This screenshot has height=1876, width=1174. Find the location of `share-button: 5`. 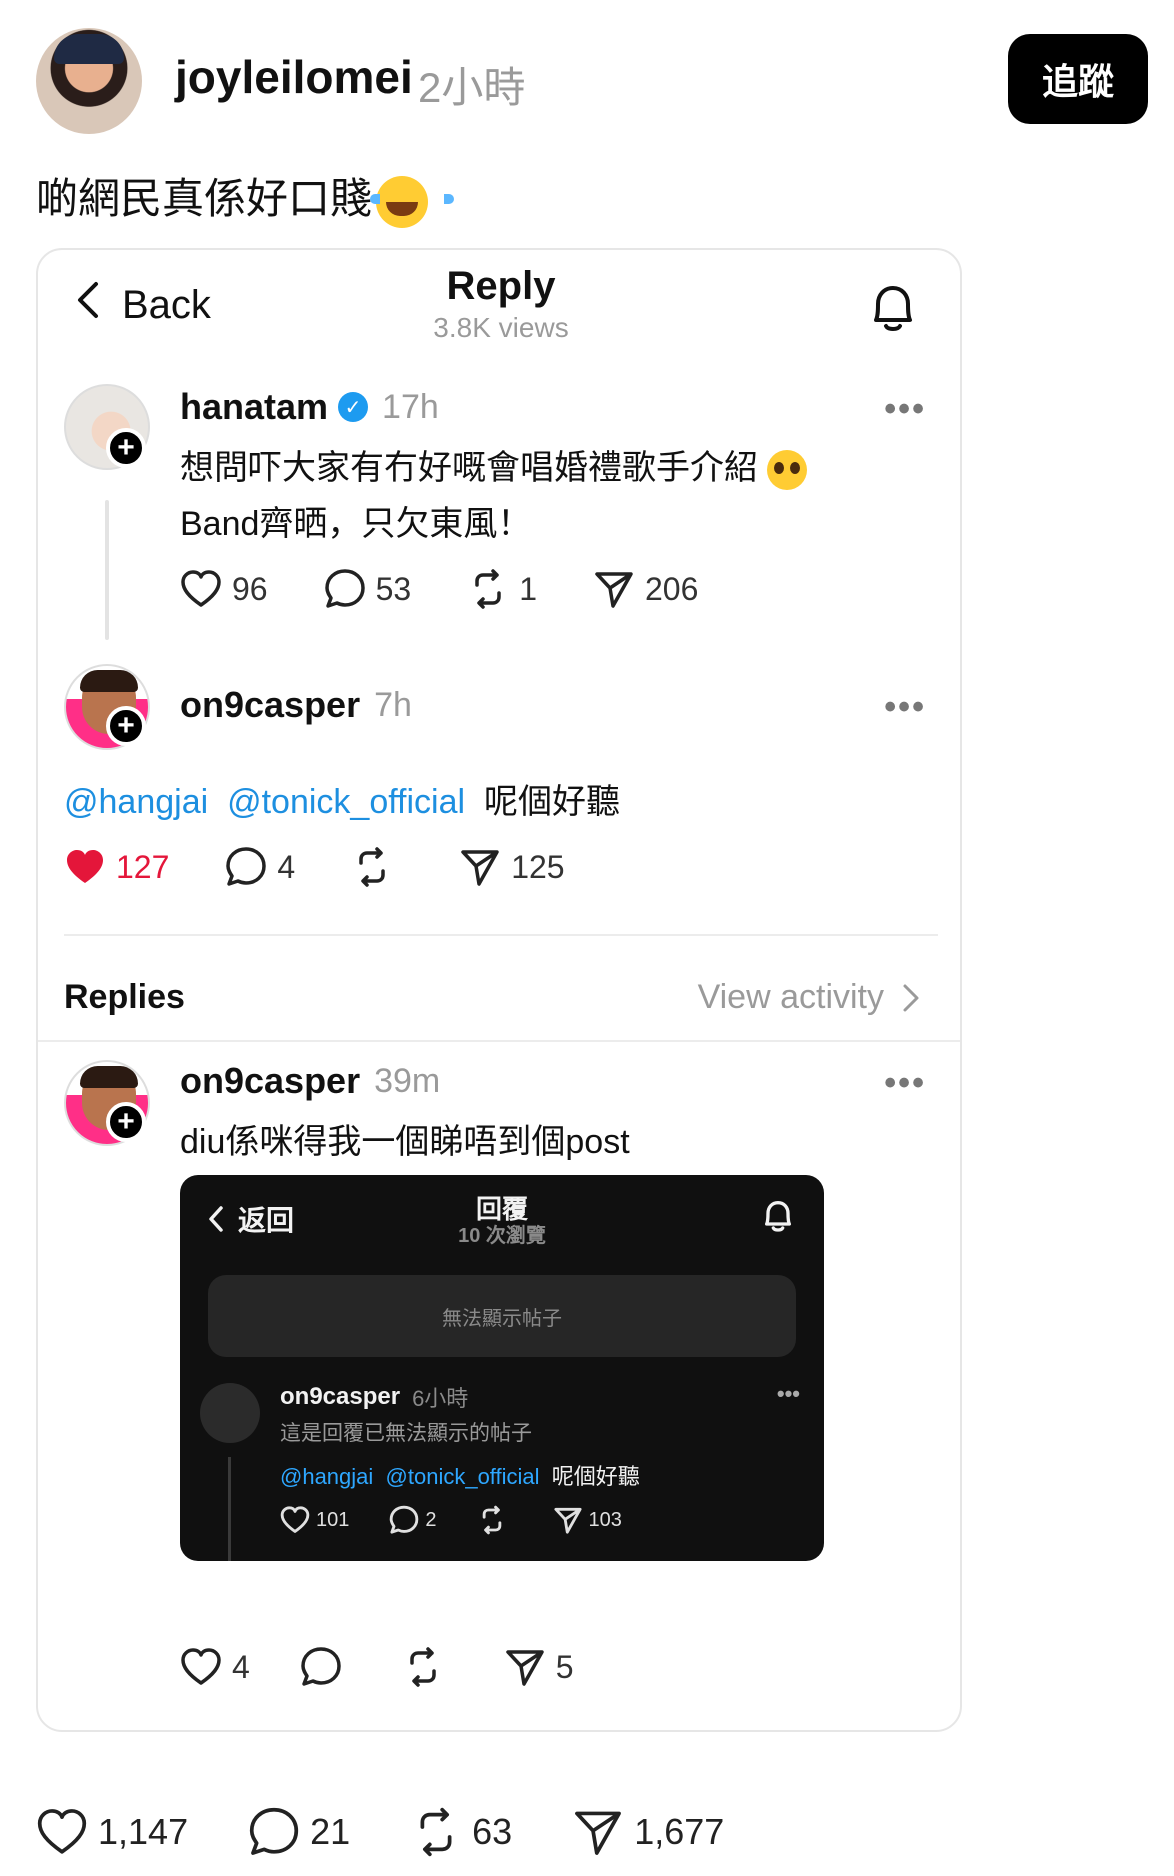

share-button: 5 is located at coordinates (539, 1667).